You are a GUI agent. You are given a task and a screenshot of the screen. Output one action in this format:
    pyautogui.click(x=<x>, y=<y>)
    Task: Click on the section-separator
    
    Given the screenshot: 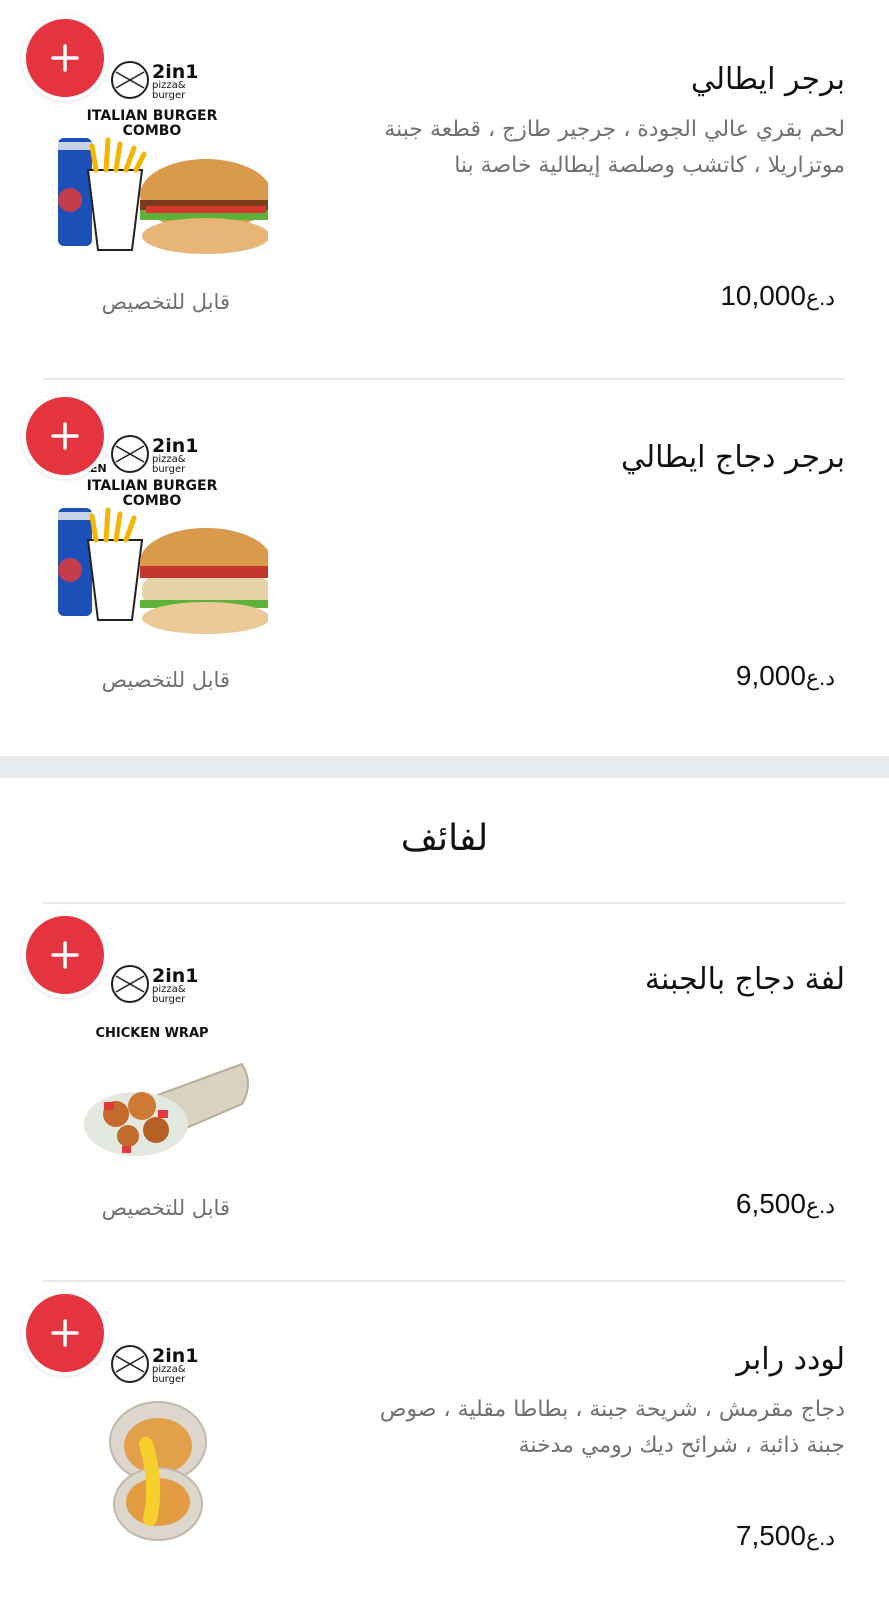 What is the action you would take?
    pyautogui.click(x=444, y=767)
    